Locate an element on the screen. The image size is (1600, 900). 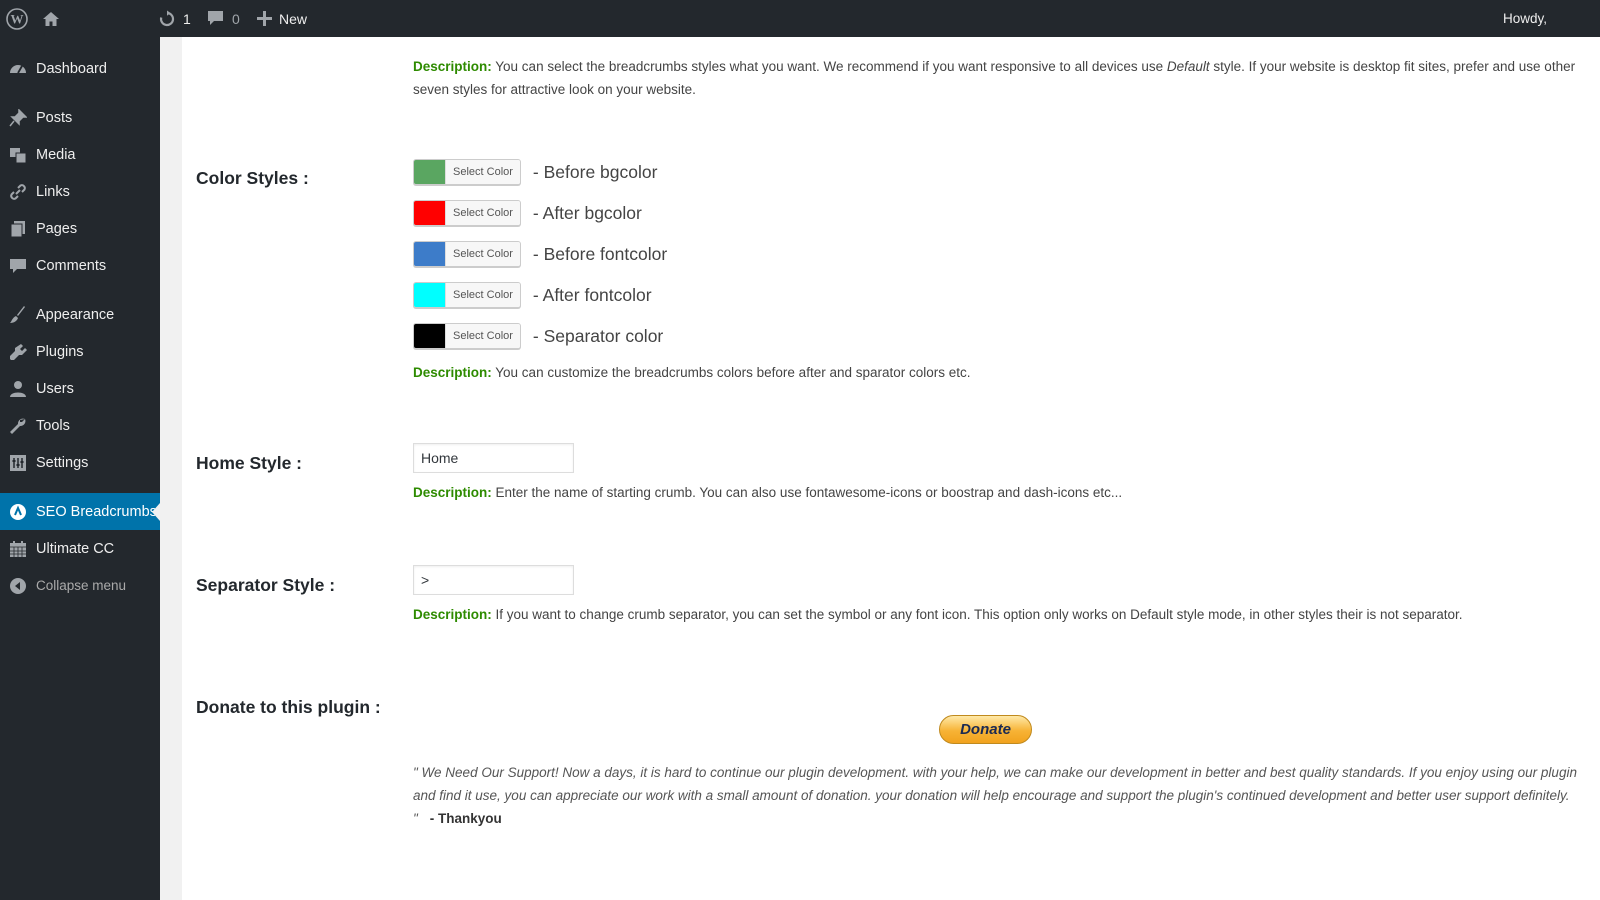
home-style-input: Home is located at coordinates (493, 458).